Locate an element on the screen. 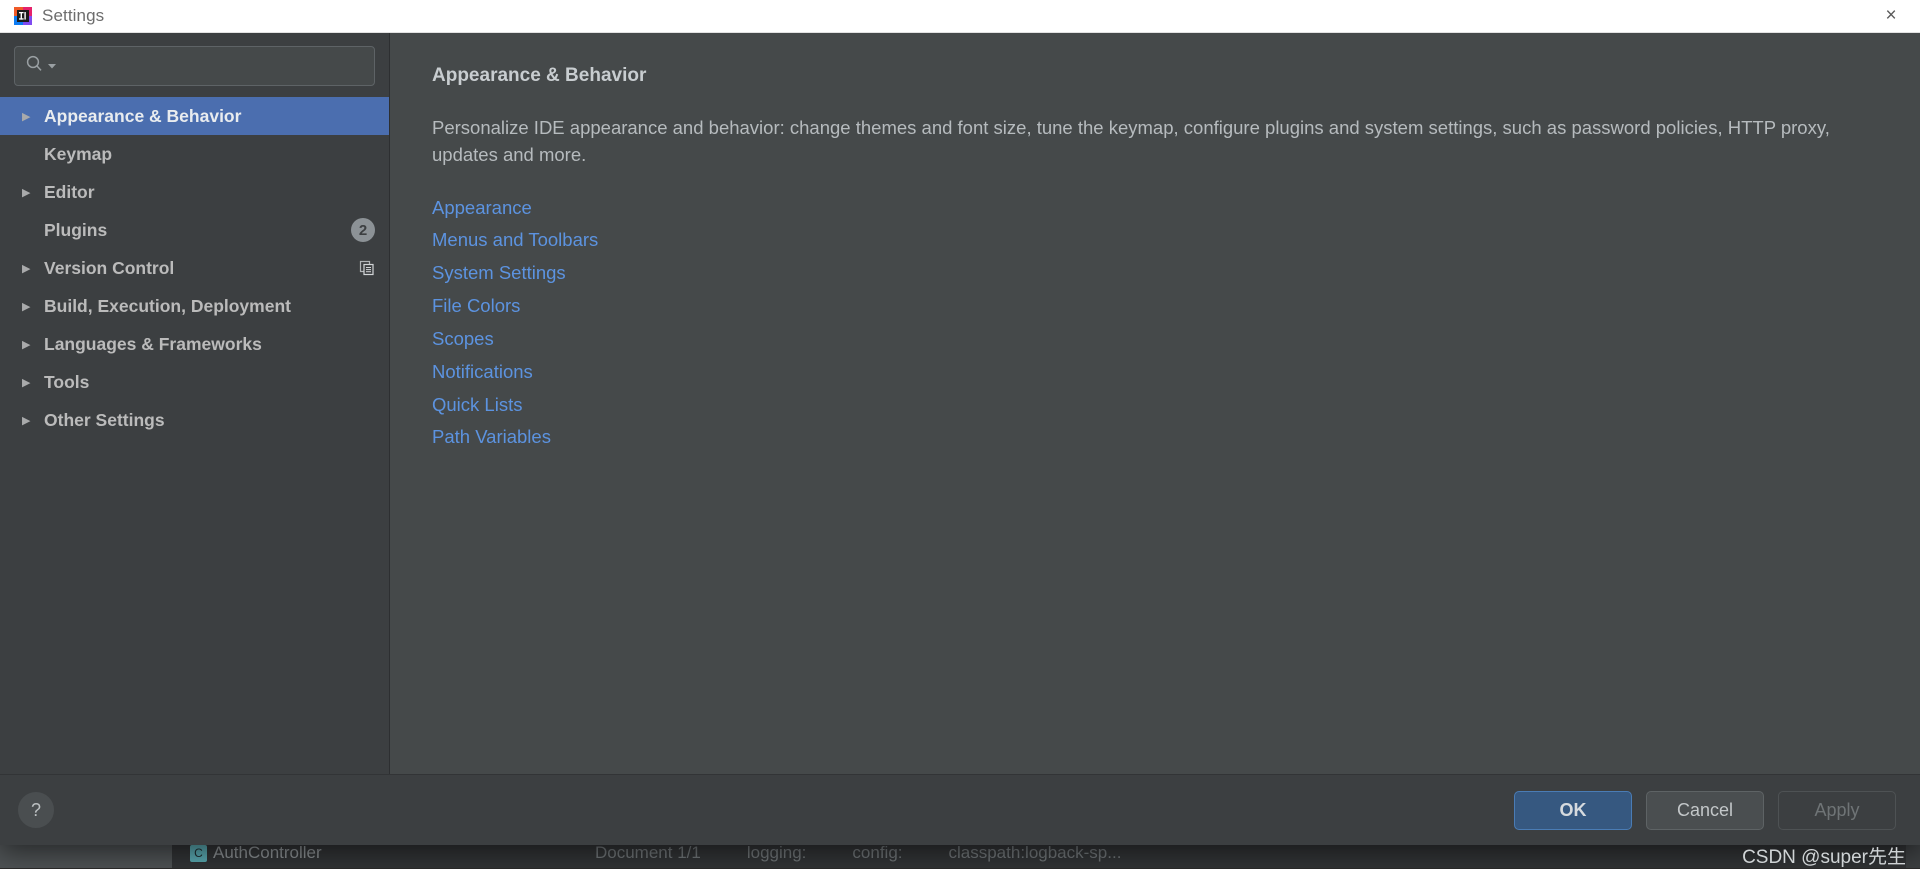 The image size is (1920, 869). sidebar-item-appearance-behavior: ▶ Appearance & Behavior is located at coordinates (194, 116).